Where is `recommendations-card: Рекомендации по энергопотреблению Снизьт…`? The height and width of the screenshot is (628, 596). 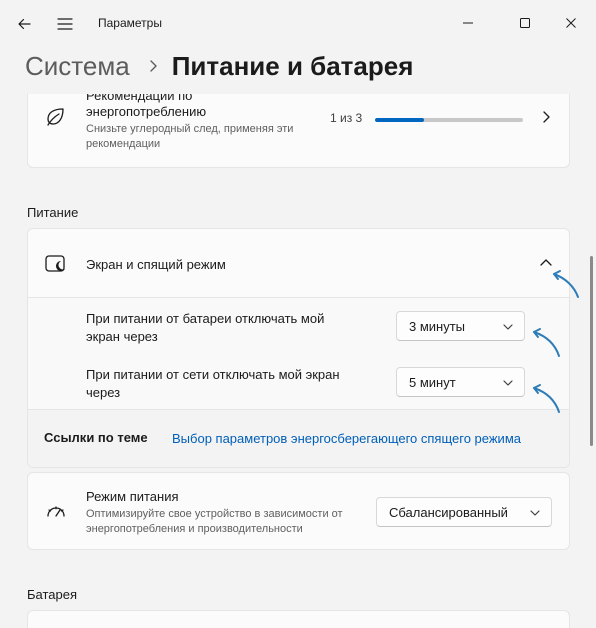 recommendations-card: Рекомендации по энергопотреблению Снизьт… is located at coordinates (298, 131).